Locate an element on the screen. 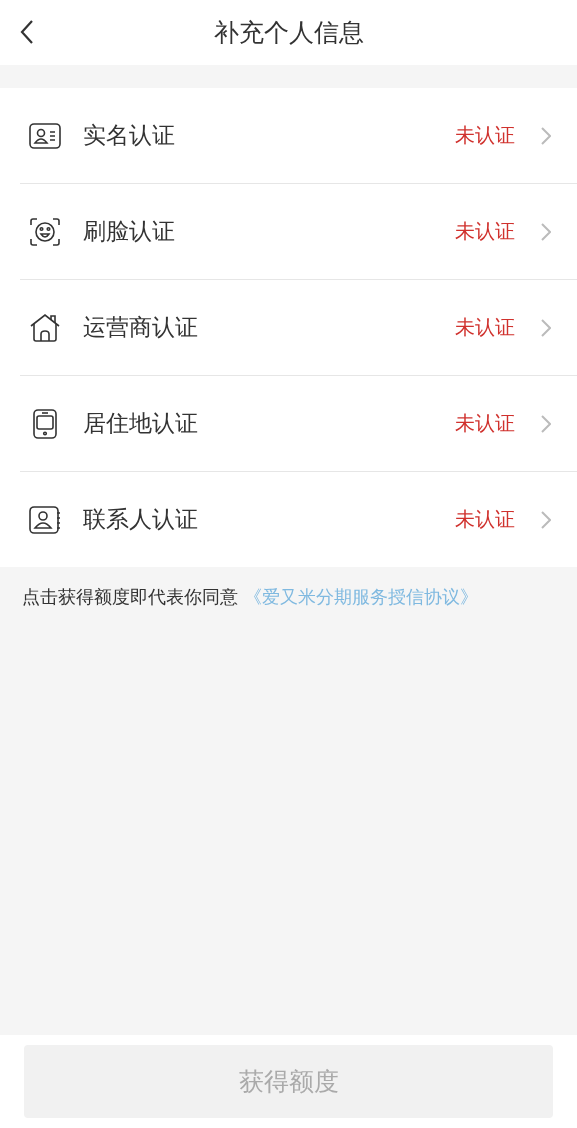  back-icon is located at coordinates (27, 32).